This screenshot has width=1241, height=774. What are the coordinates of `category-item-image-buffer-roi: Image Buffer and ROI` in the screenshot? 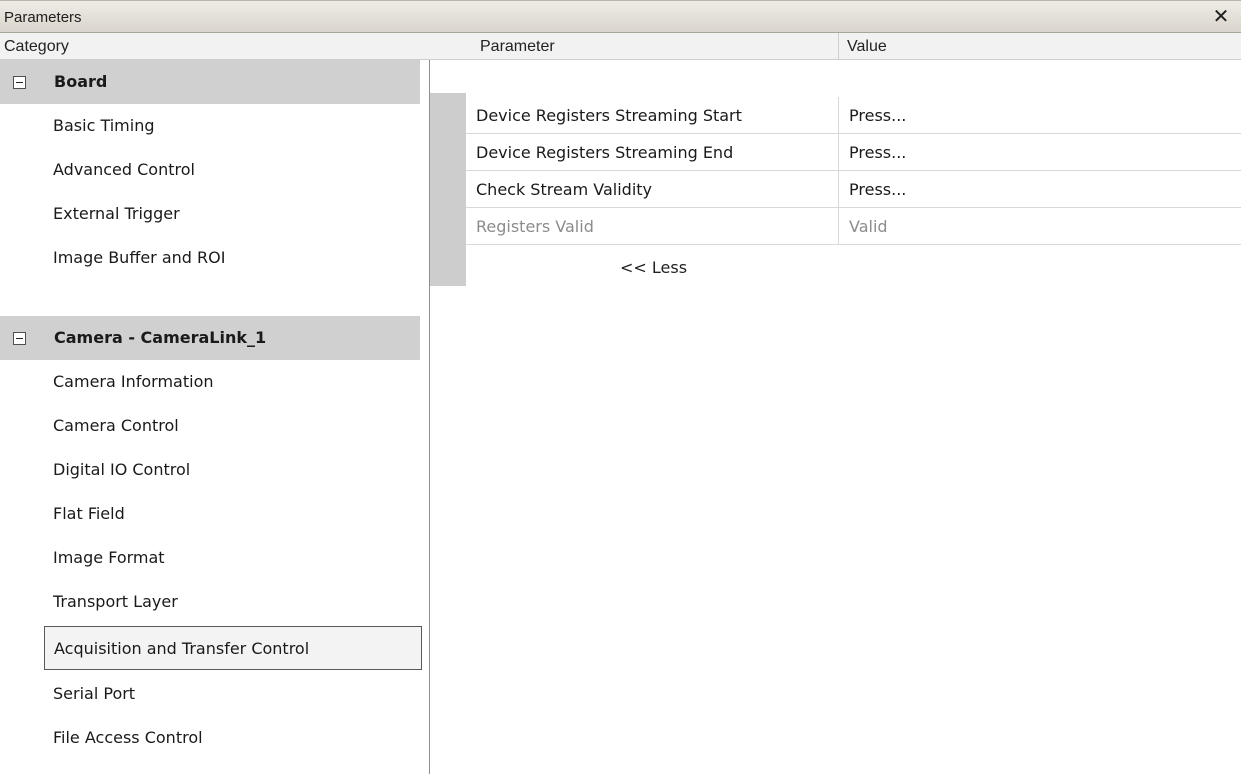 It's located at (210, 258).